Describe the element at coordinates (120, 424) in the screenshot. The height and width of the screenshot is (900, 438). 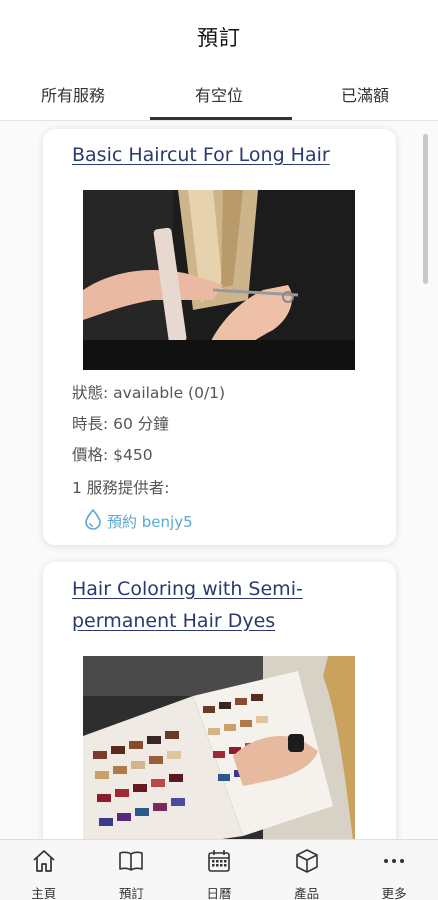
I see `duration-text: 時長: 60 分鐘` at that location.